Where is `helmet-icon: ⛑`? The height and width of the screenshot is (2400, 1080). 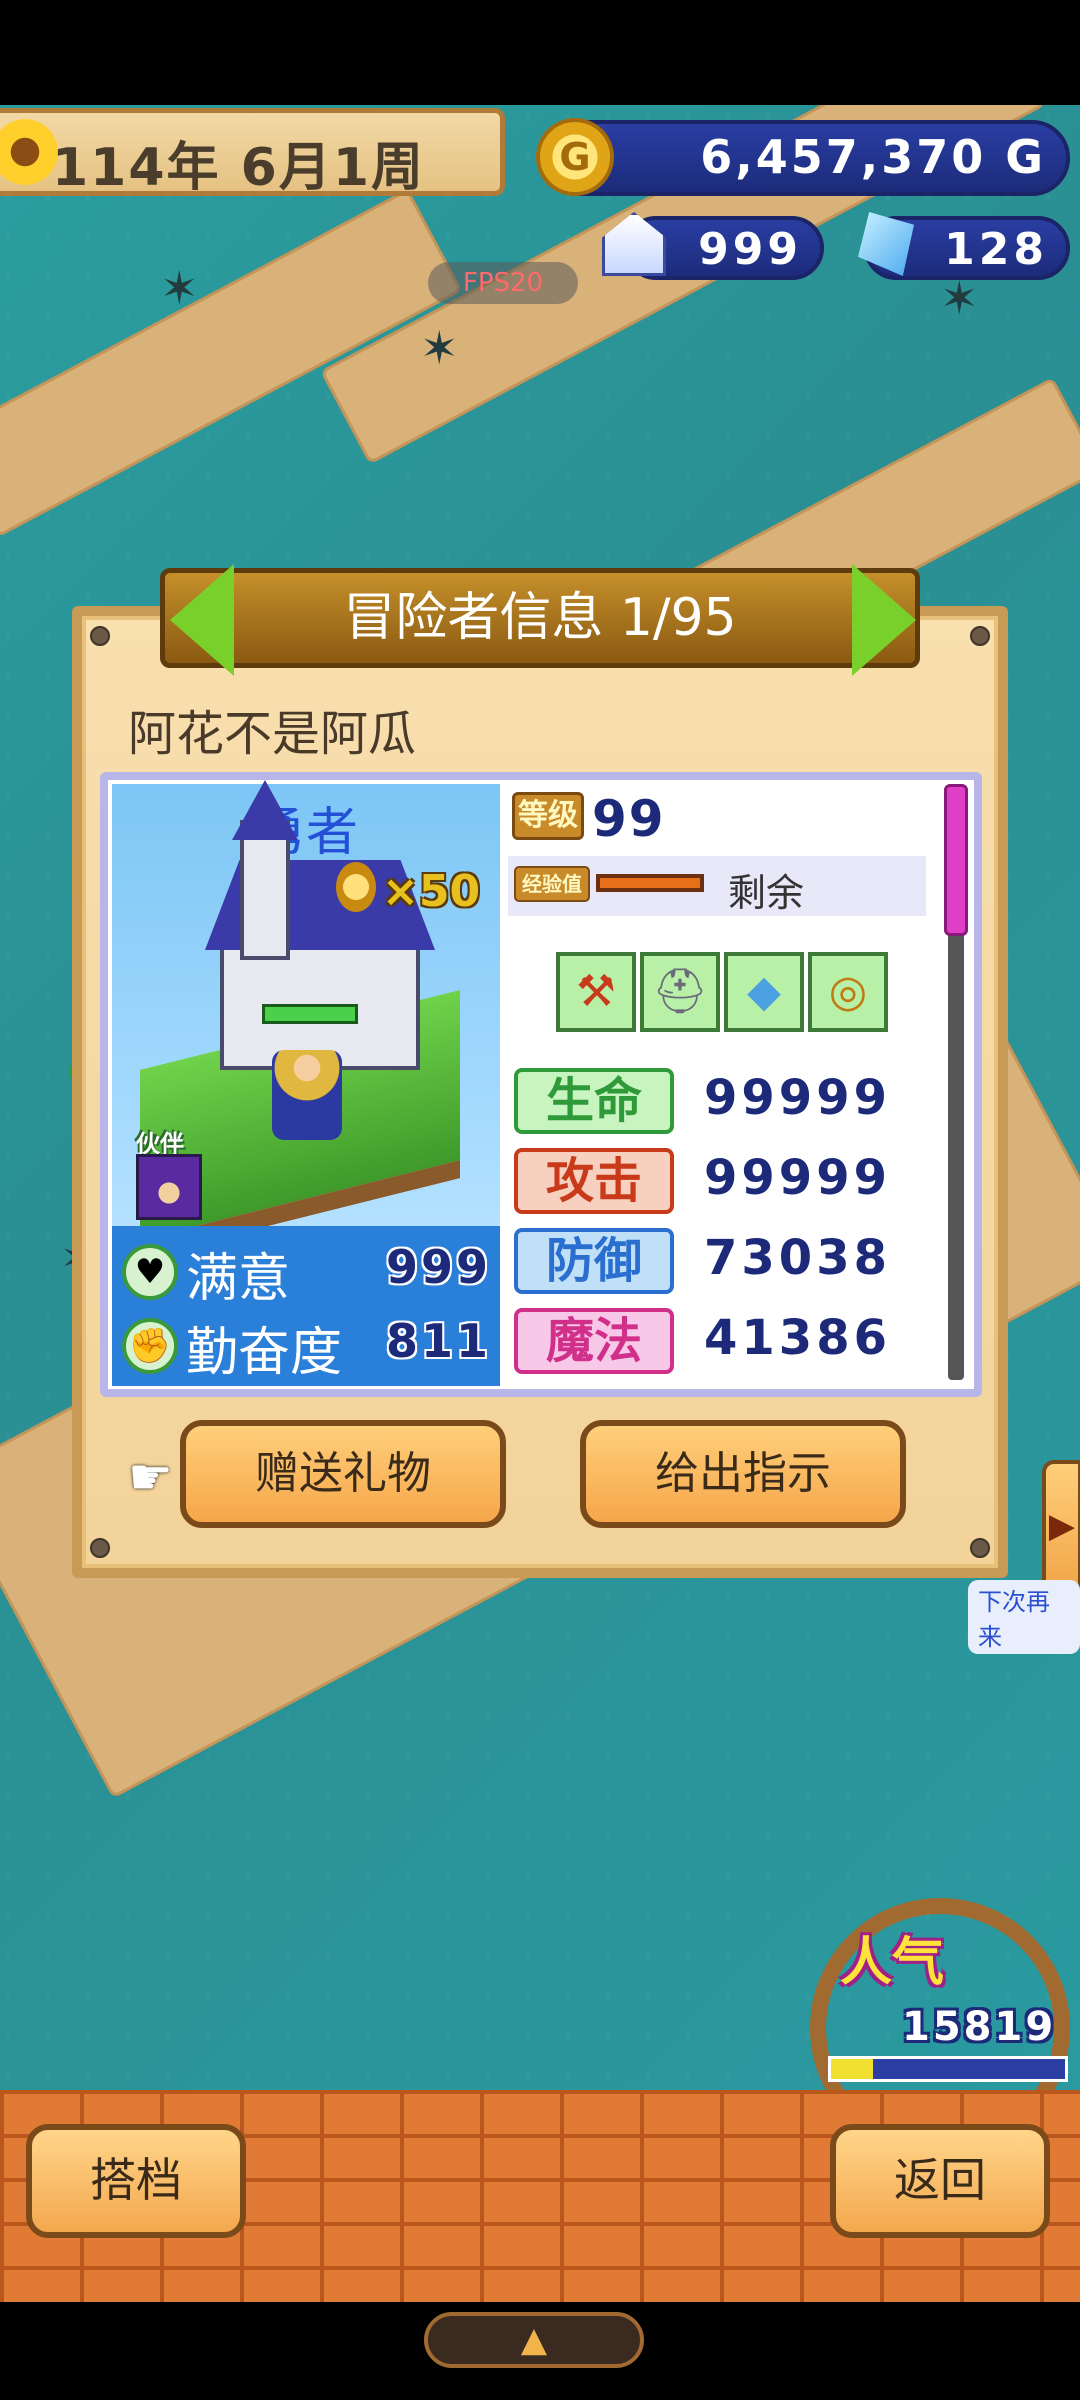
helmet-icon: ⛑ is located at coordinates (680, 992).